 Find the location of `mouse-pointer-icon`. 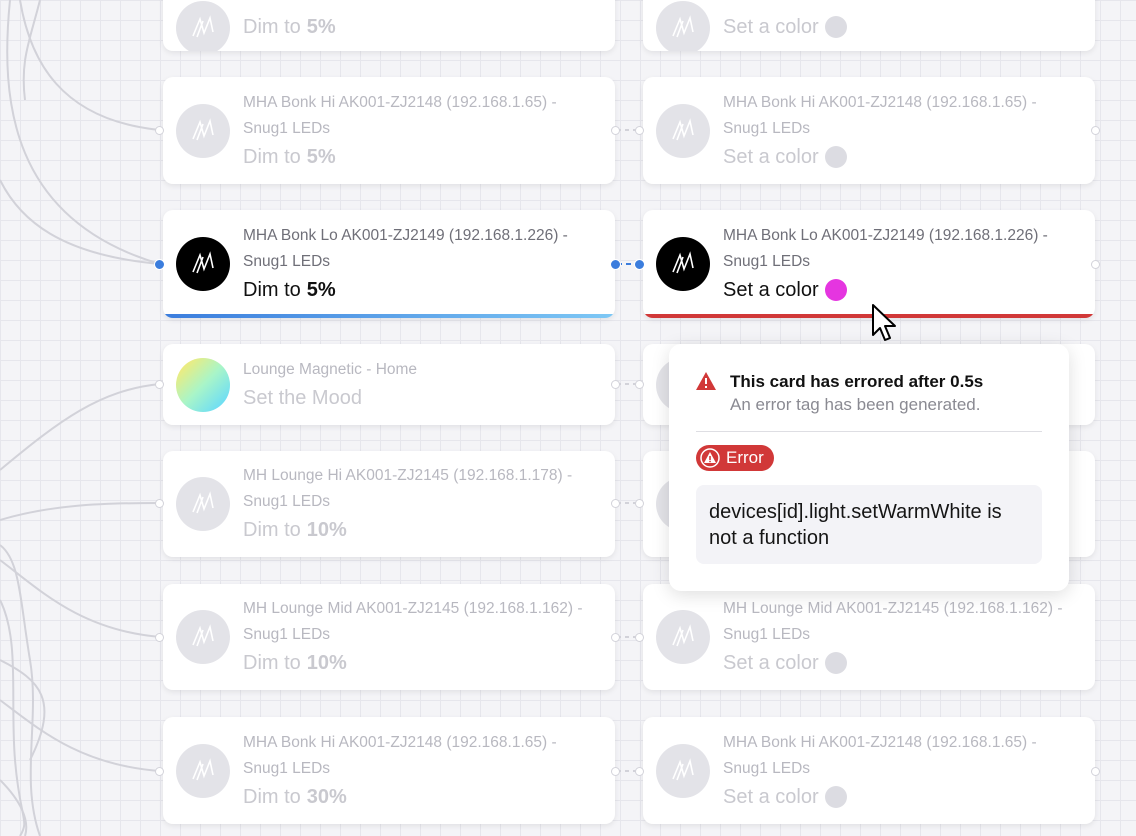

mouse-pointer-icon is located at coordinates (884, 322).